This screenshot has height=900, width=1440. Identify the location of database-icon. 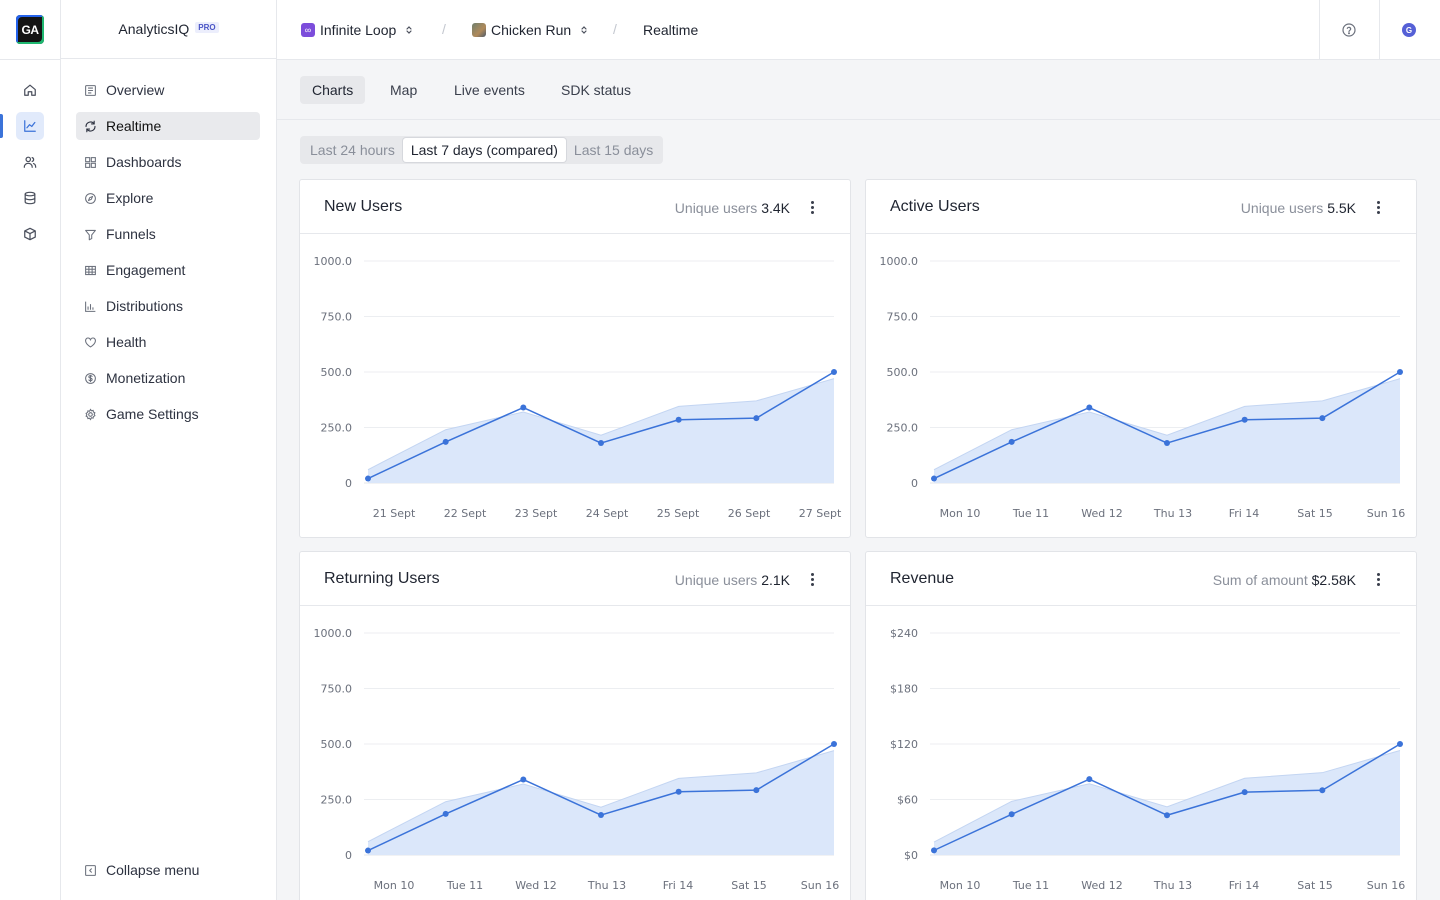
(30, 198).